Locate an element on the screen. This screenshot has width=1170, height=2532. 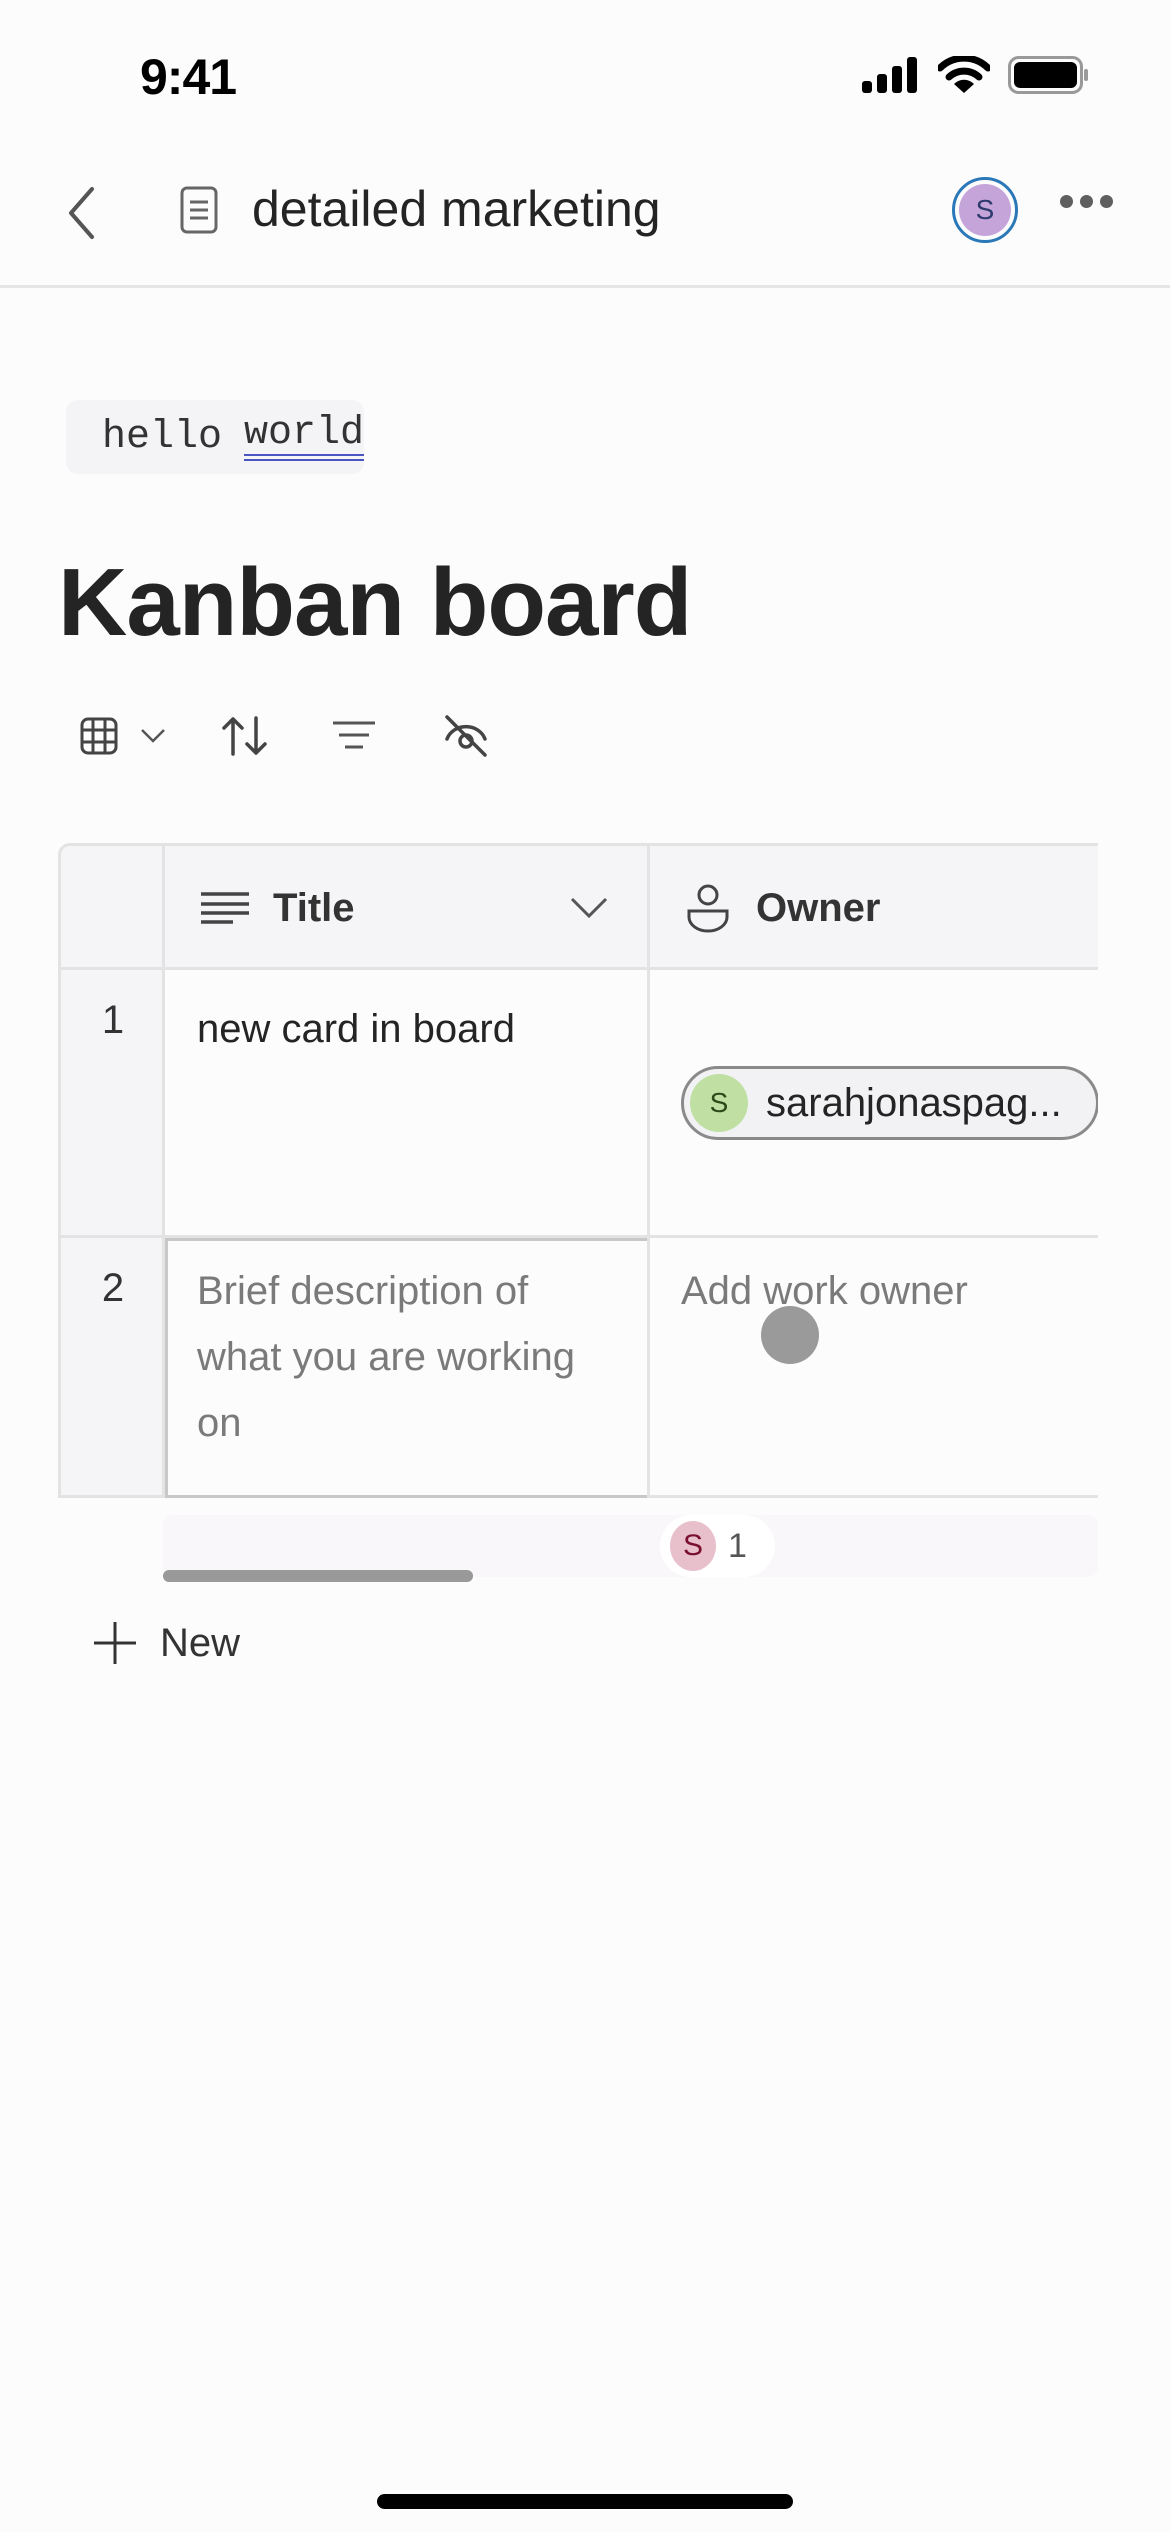
filter-icon is located at coordinates (354, 735).